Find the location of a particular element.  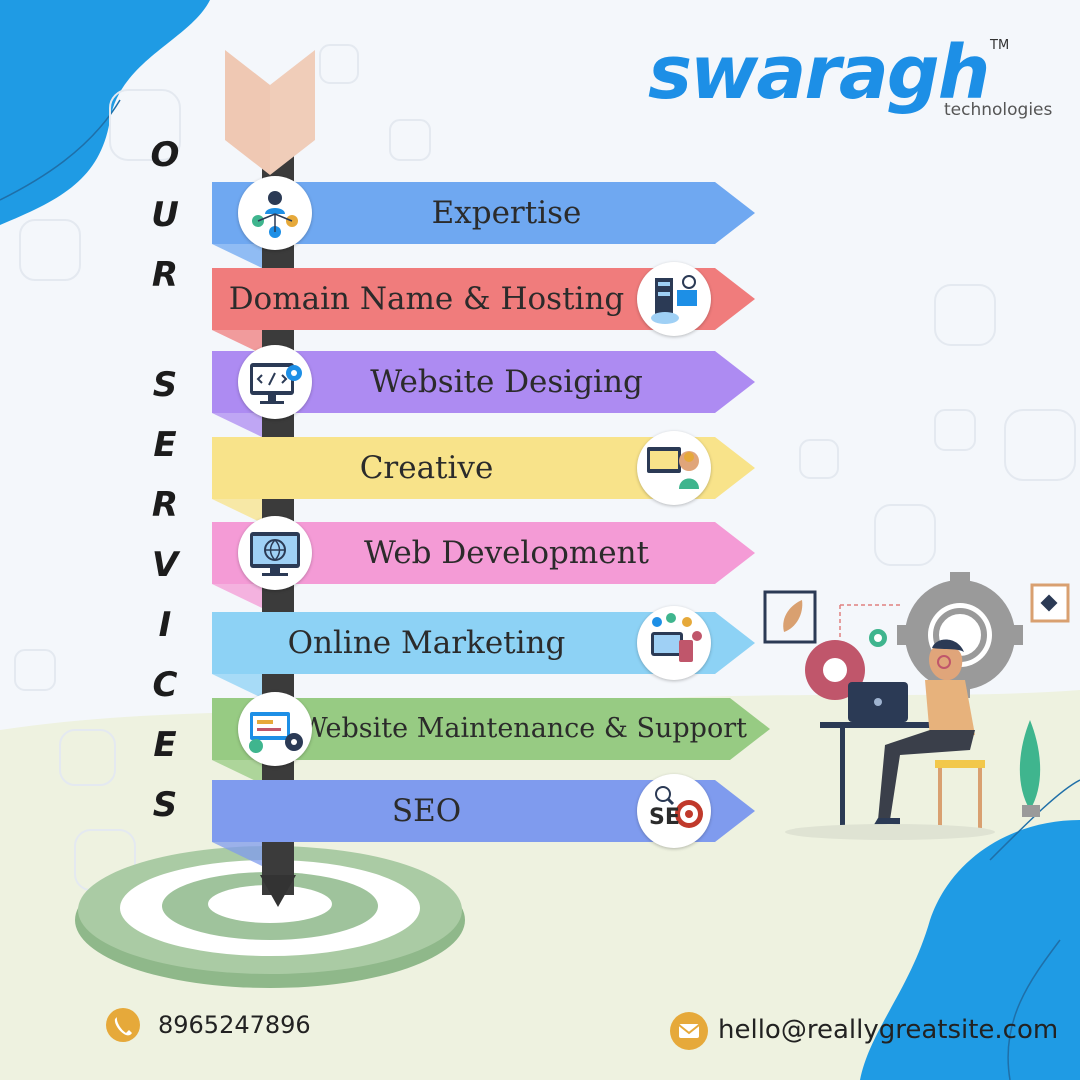

service-label: Online Marketing is located at coordinates (426, 643).